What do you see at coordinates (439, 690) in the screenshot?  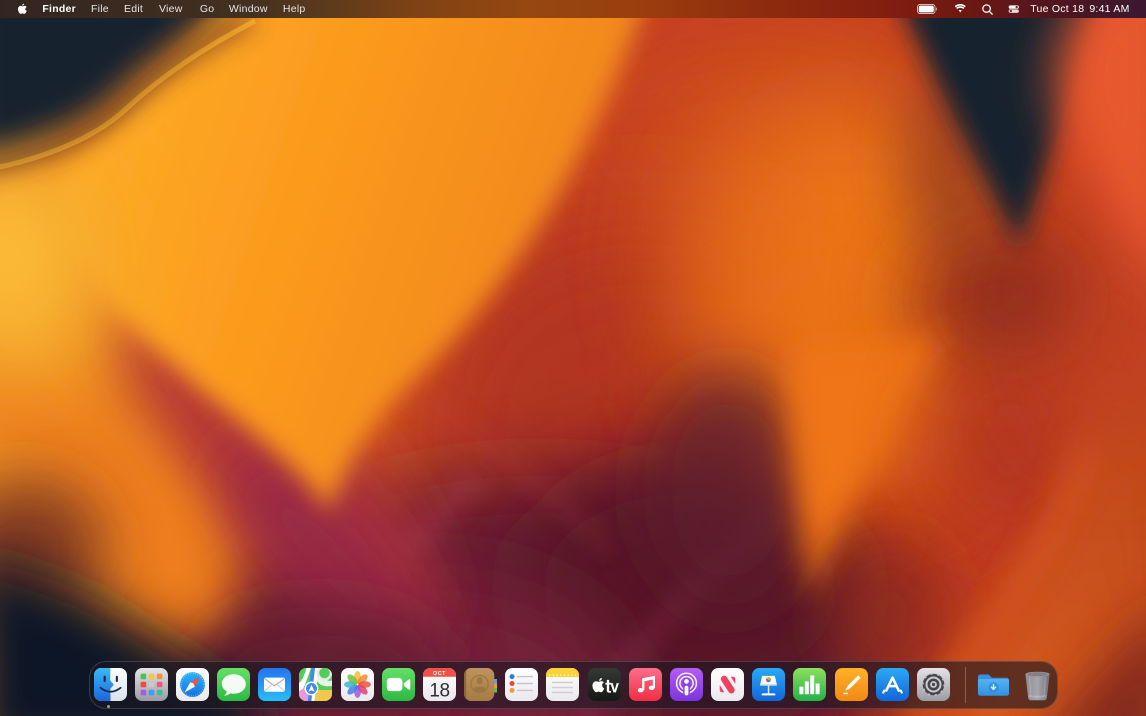 I see `svg-text: 18` at bounding box center [439, 690].